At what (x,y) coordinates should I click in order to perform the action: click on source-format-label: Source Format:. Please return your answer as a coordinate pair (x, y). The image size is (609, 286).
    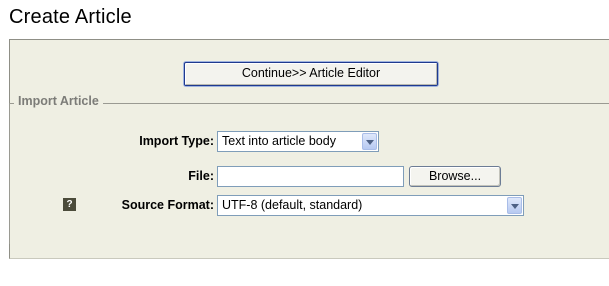
    Looking at the image, I should click on (167, 205).